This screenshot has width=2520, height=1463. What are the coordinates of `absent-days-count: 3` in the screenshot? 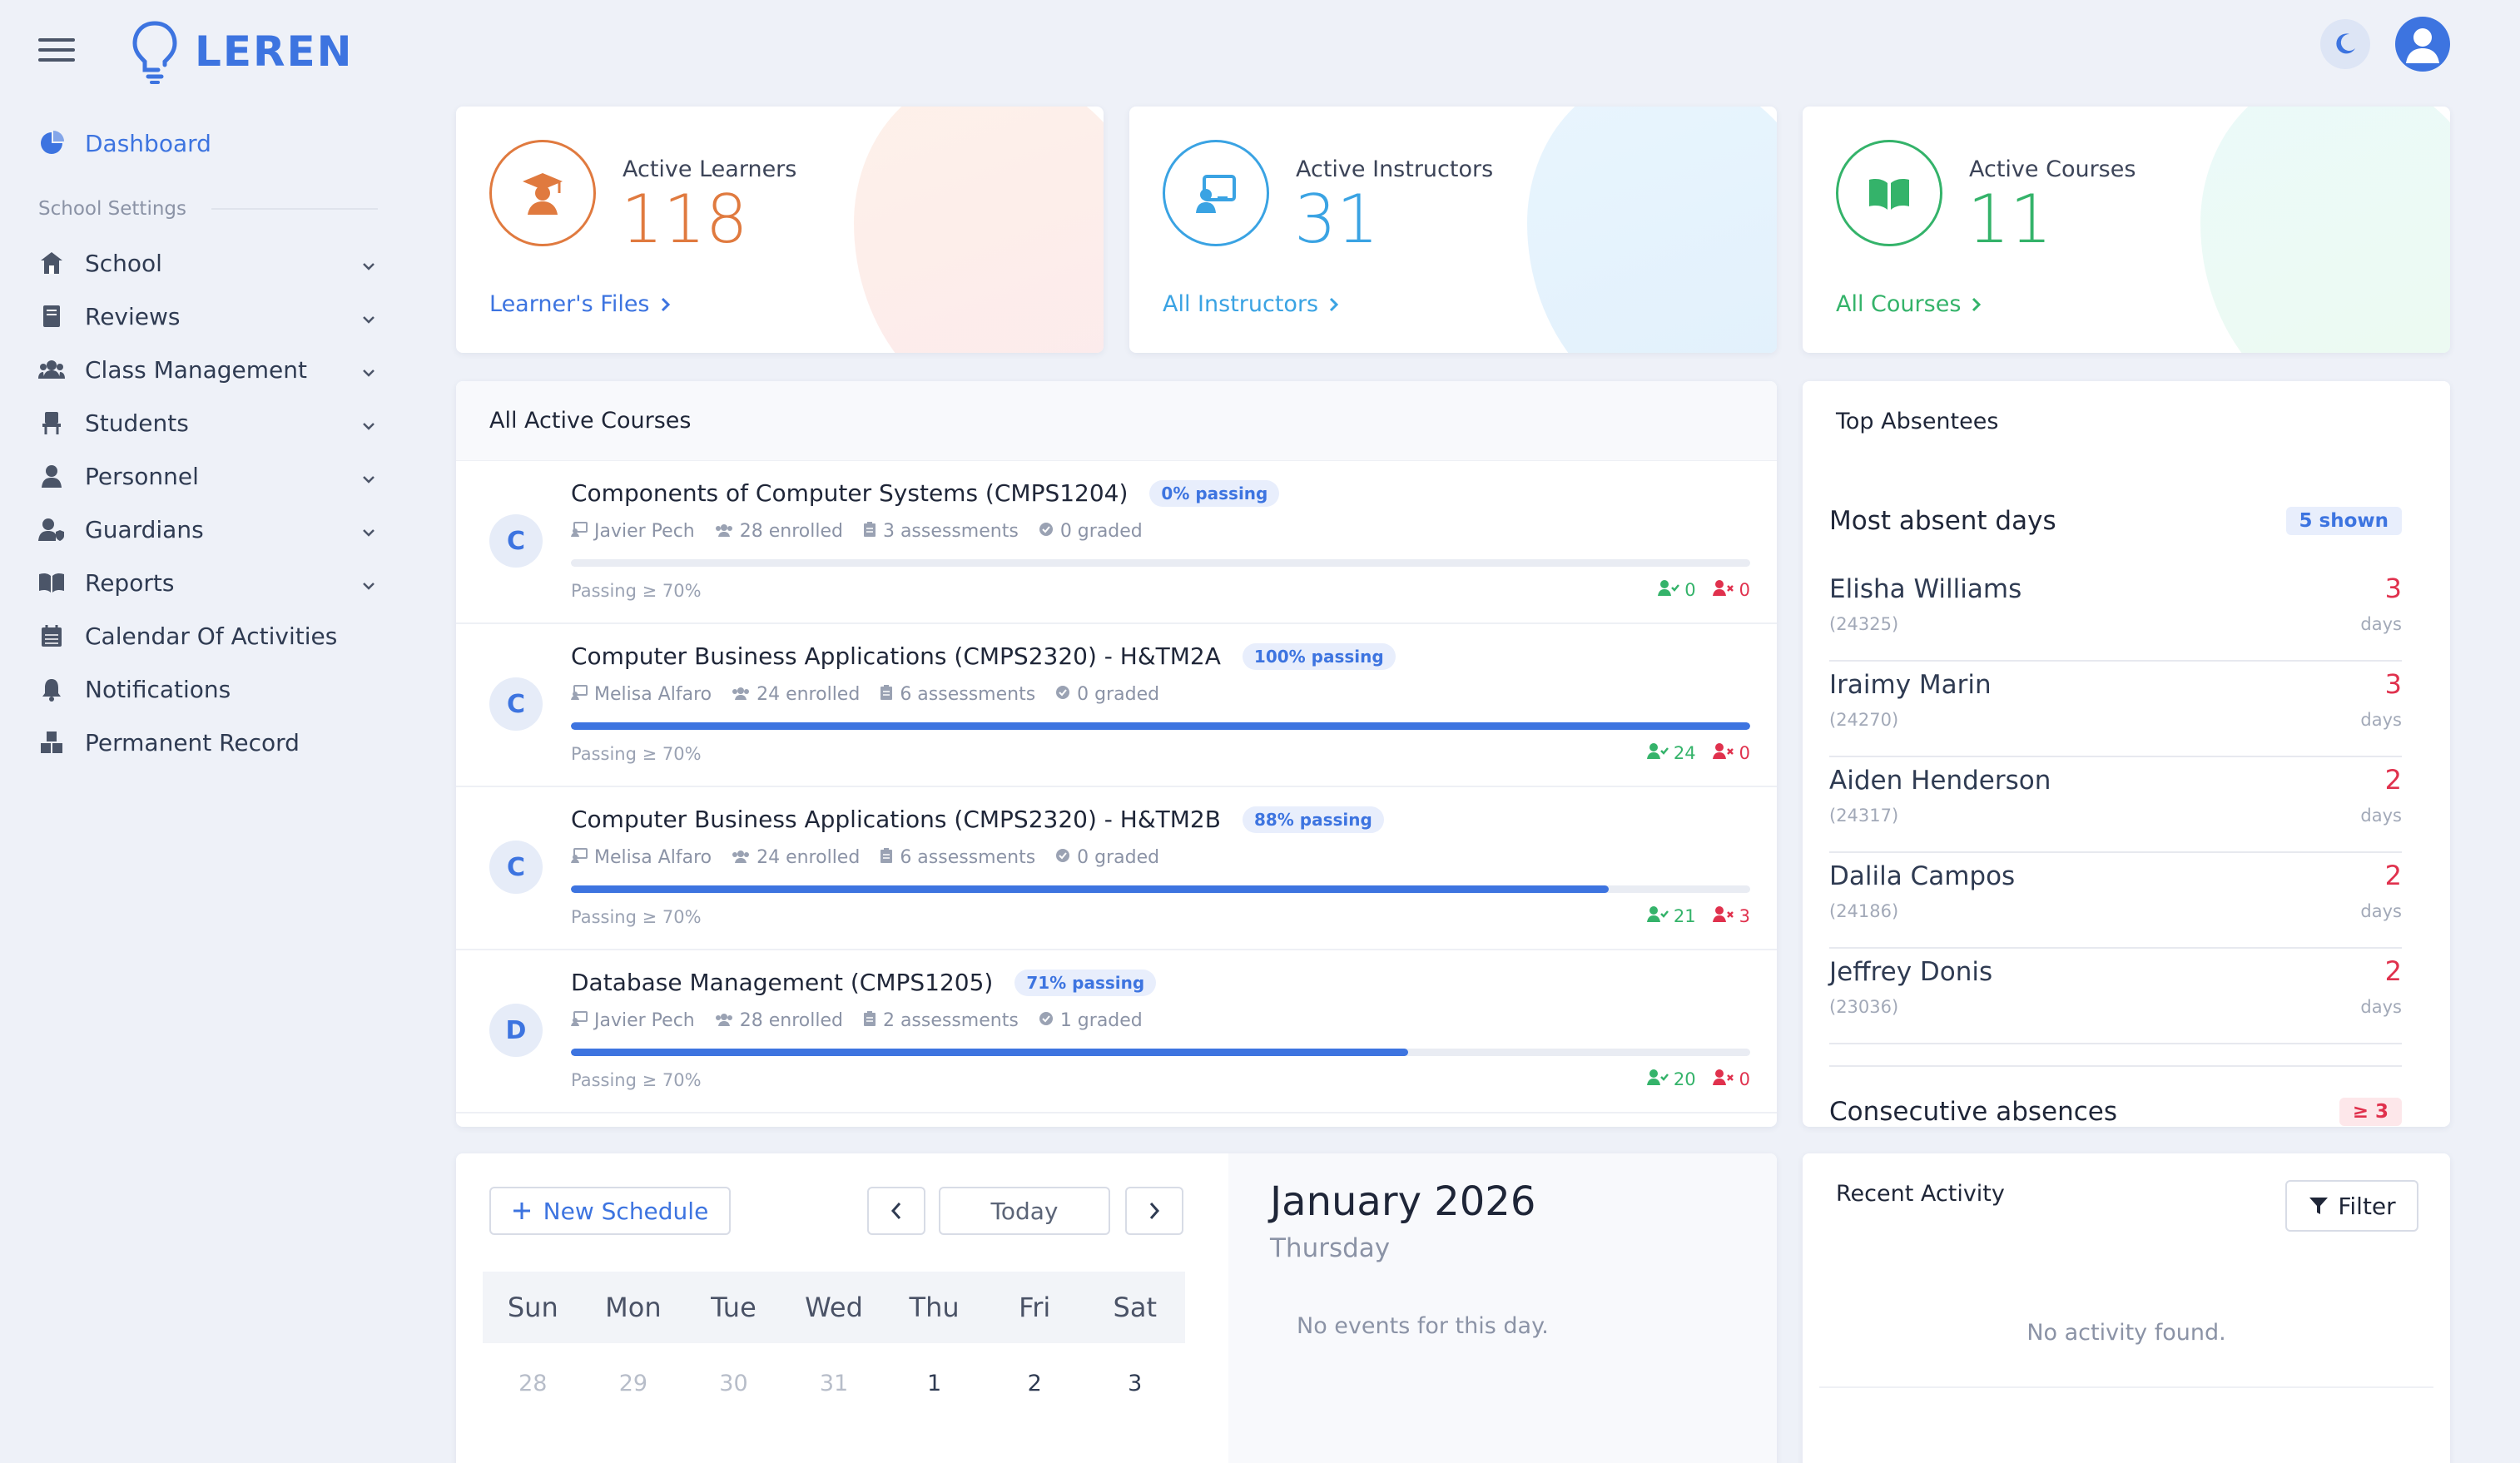 It's located at (2393, 684).